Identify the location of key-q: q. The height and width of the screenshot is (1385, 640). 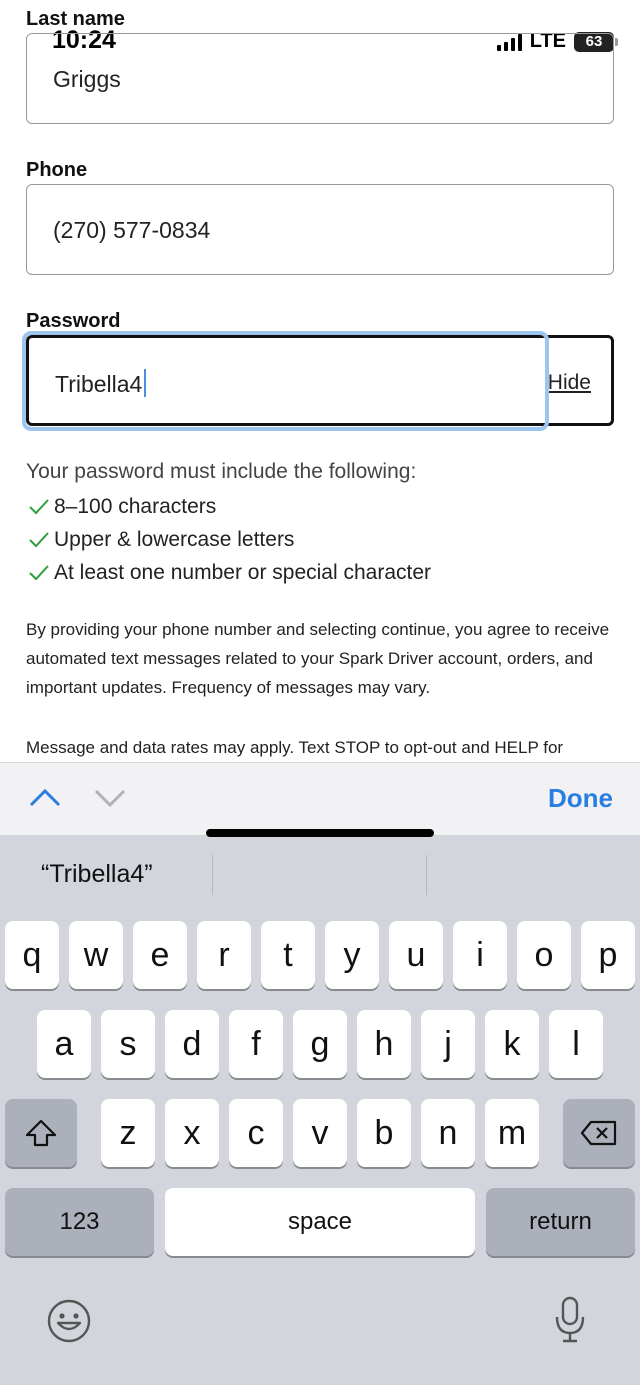
(32, 955).